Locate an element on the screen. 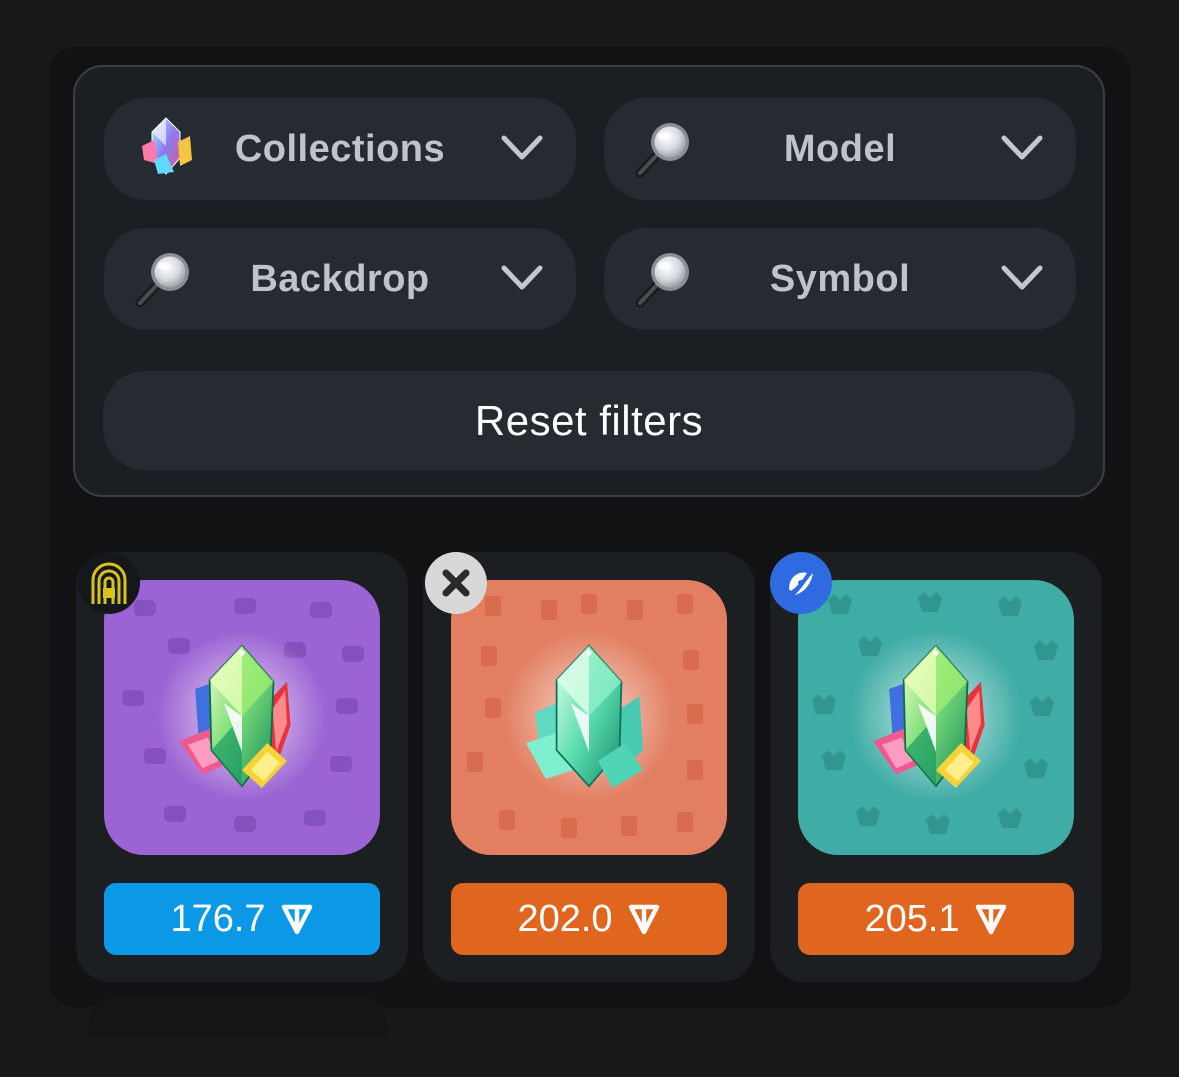 This screenshot has height=1077, width=1179. symbol-dropdown: Symbol is located at coordinates (840, 279).